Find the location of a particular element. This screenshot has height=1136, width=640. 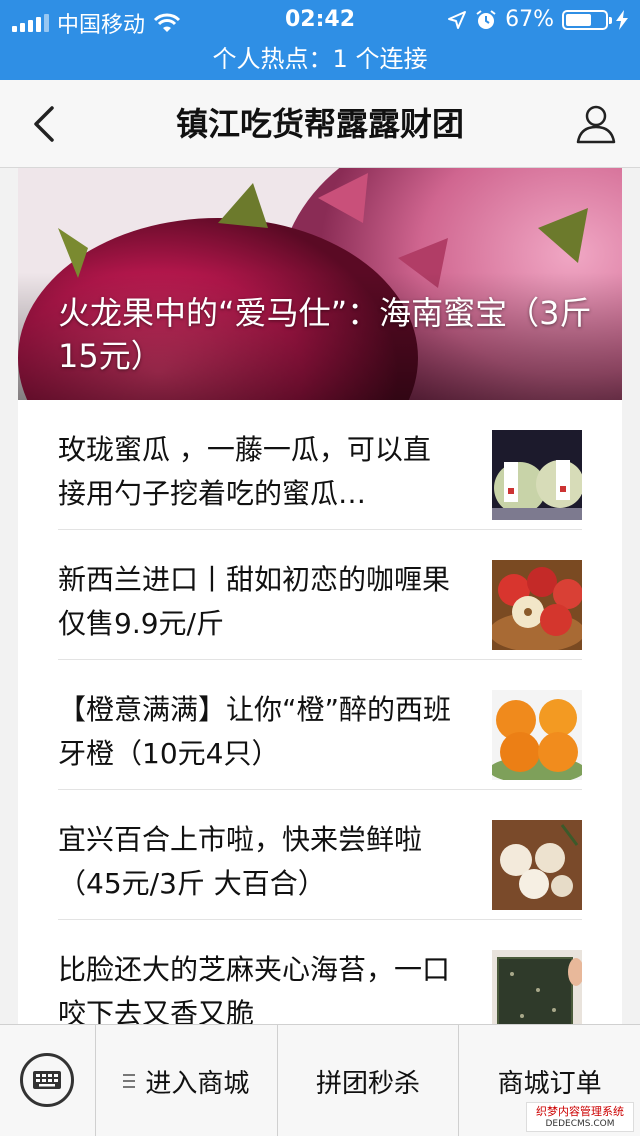

location-arrow-icon is located at coordinates (457, 19).